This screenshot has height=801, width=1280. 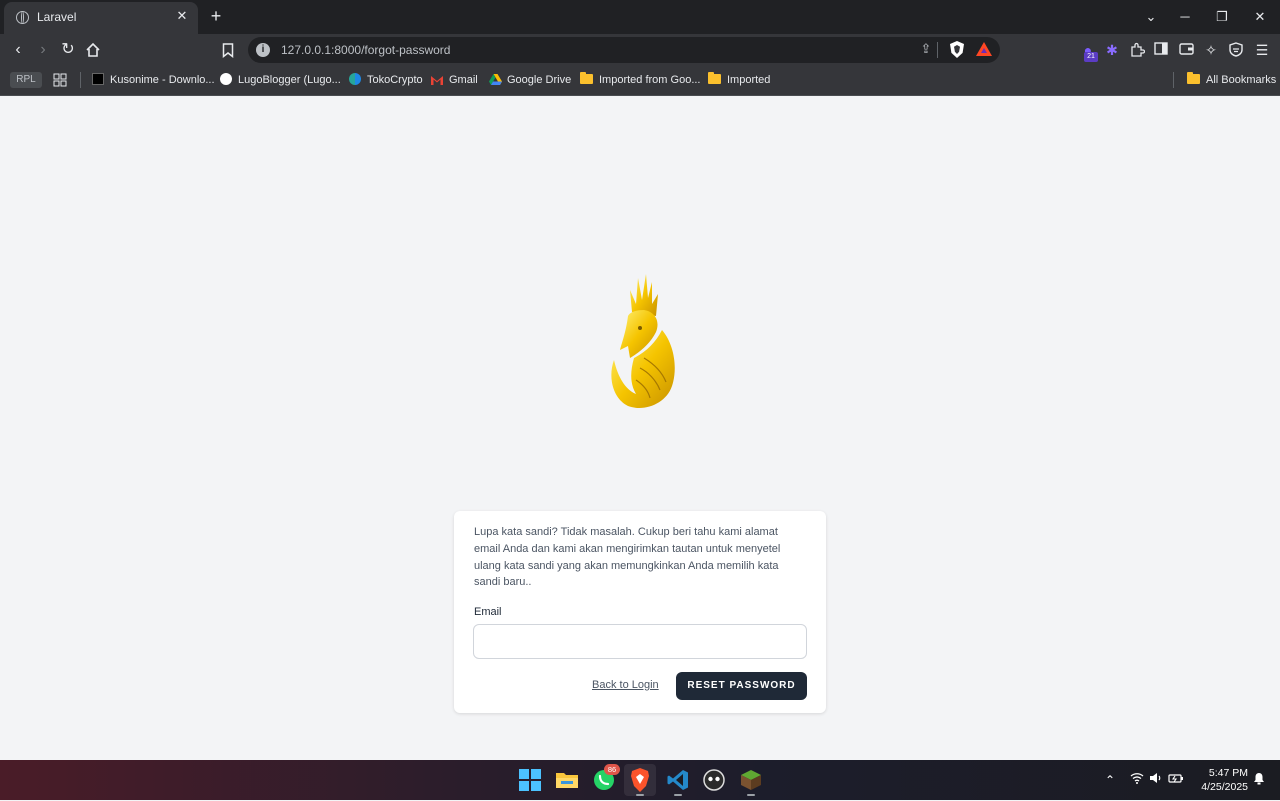 I want to click on brave-rewards-icon, so click(x=984, y=49).